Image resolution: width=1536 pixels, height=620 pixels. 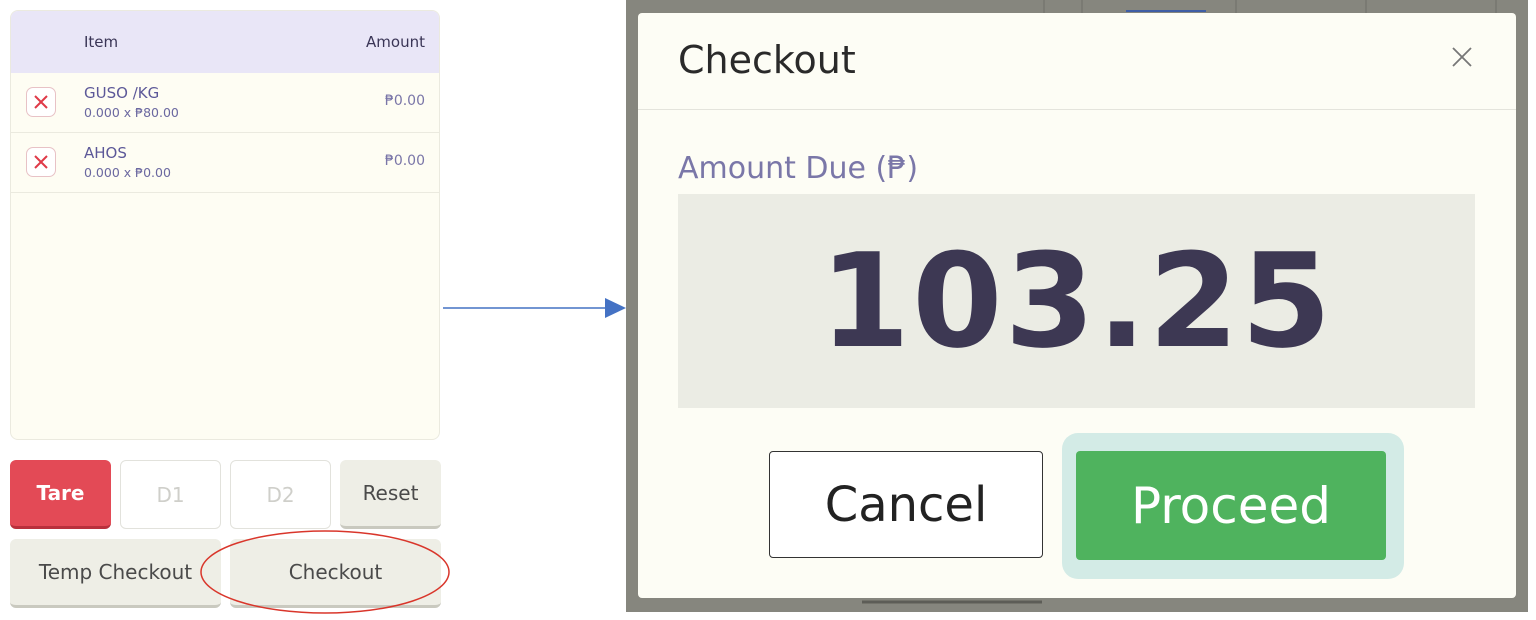 I want to click on item-name: GUSO /KG, so click(x=122, y=93).